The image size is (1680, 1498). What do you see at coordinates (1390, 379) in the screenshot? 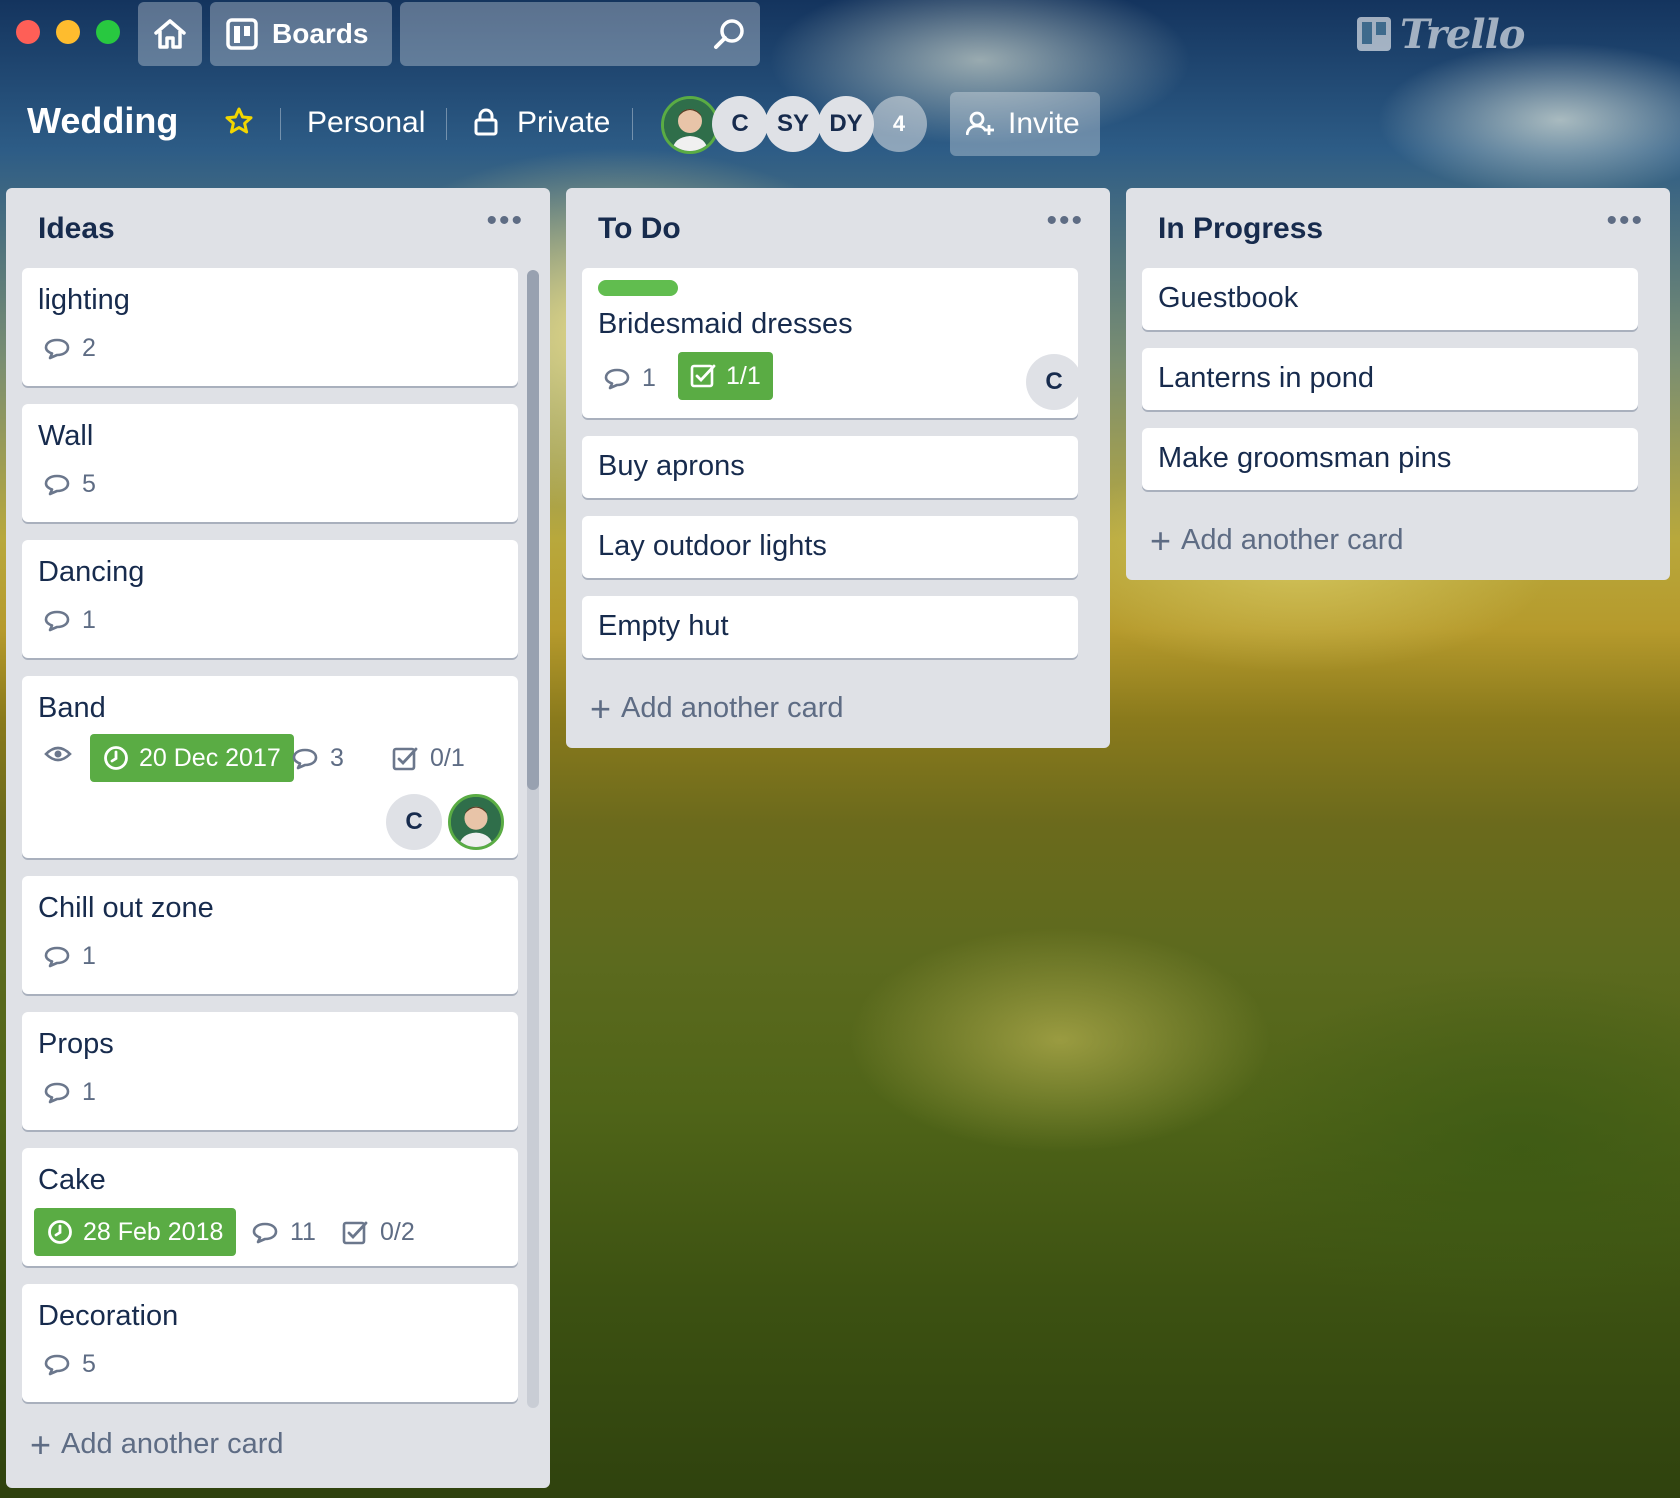
I see `card: Lanterns in pond` at bounding box center [1390, 379].